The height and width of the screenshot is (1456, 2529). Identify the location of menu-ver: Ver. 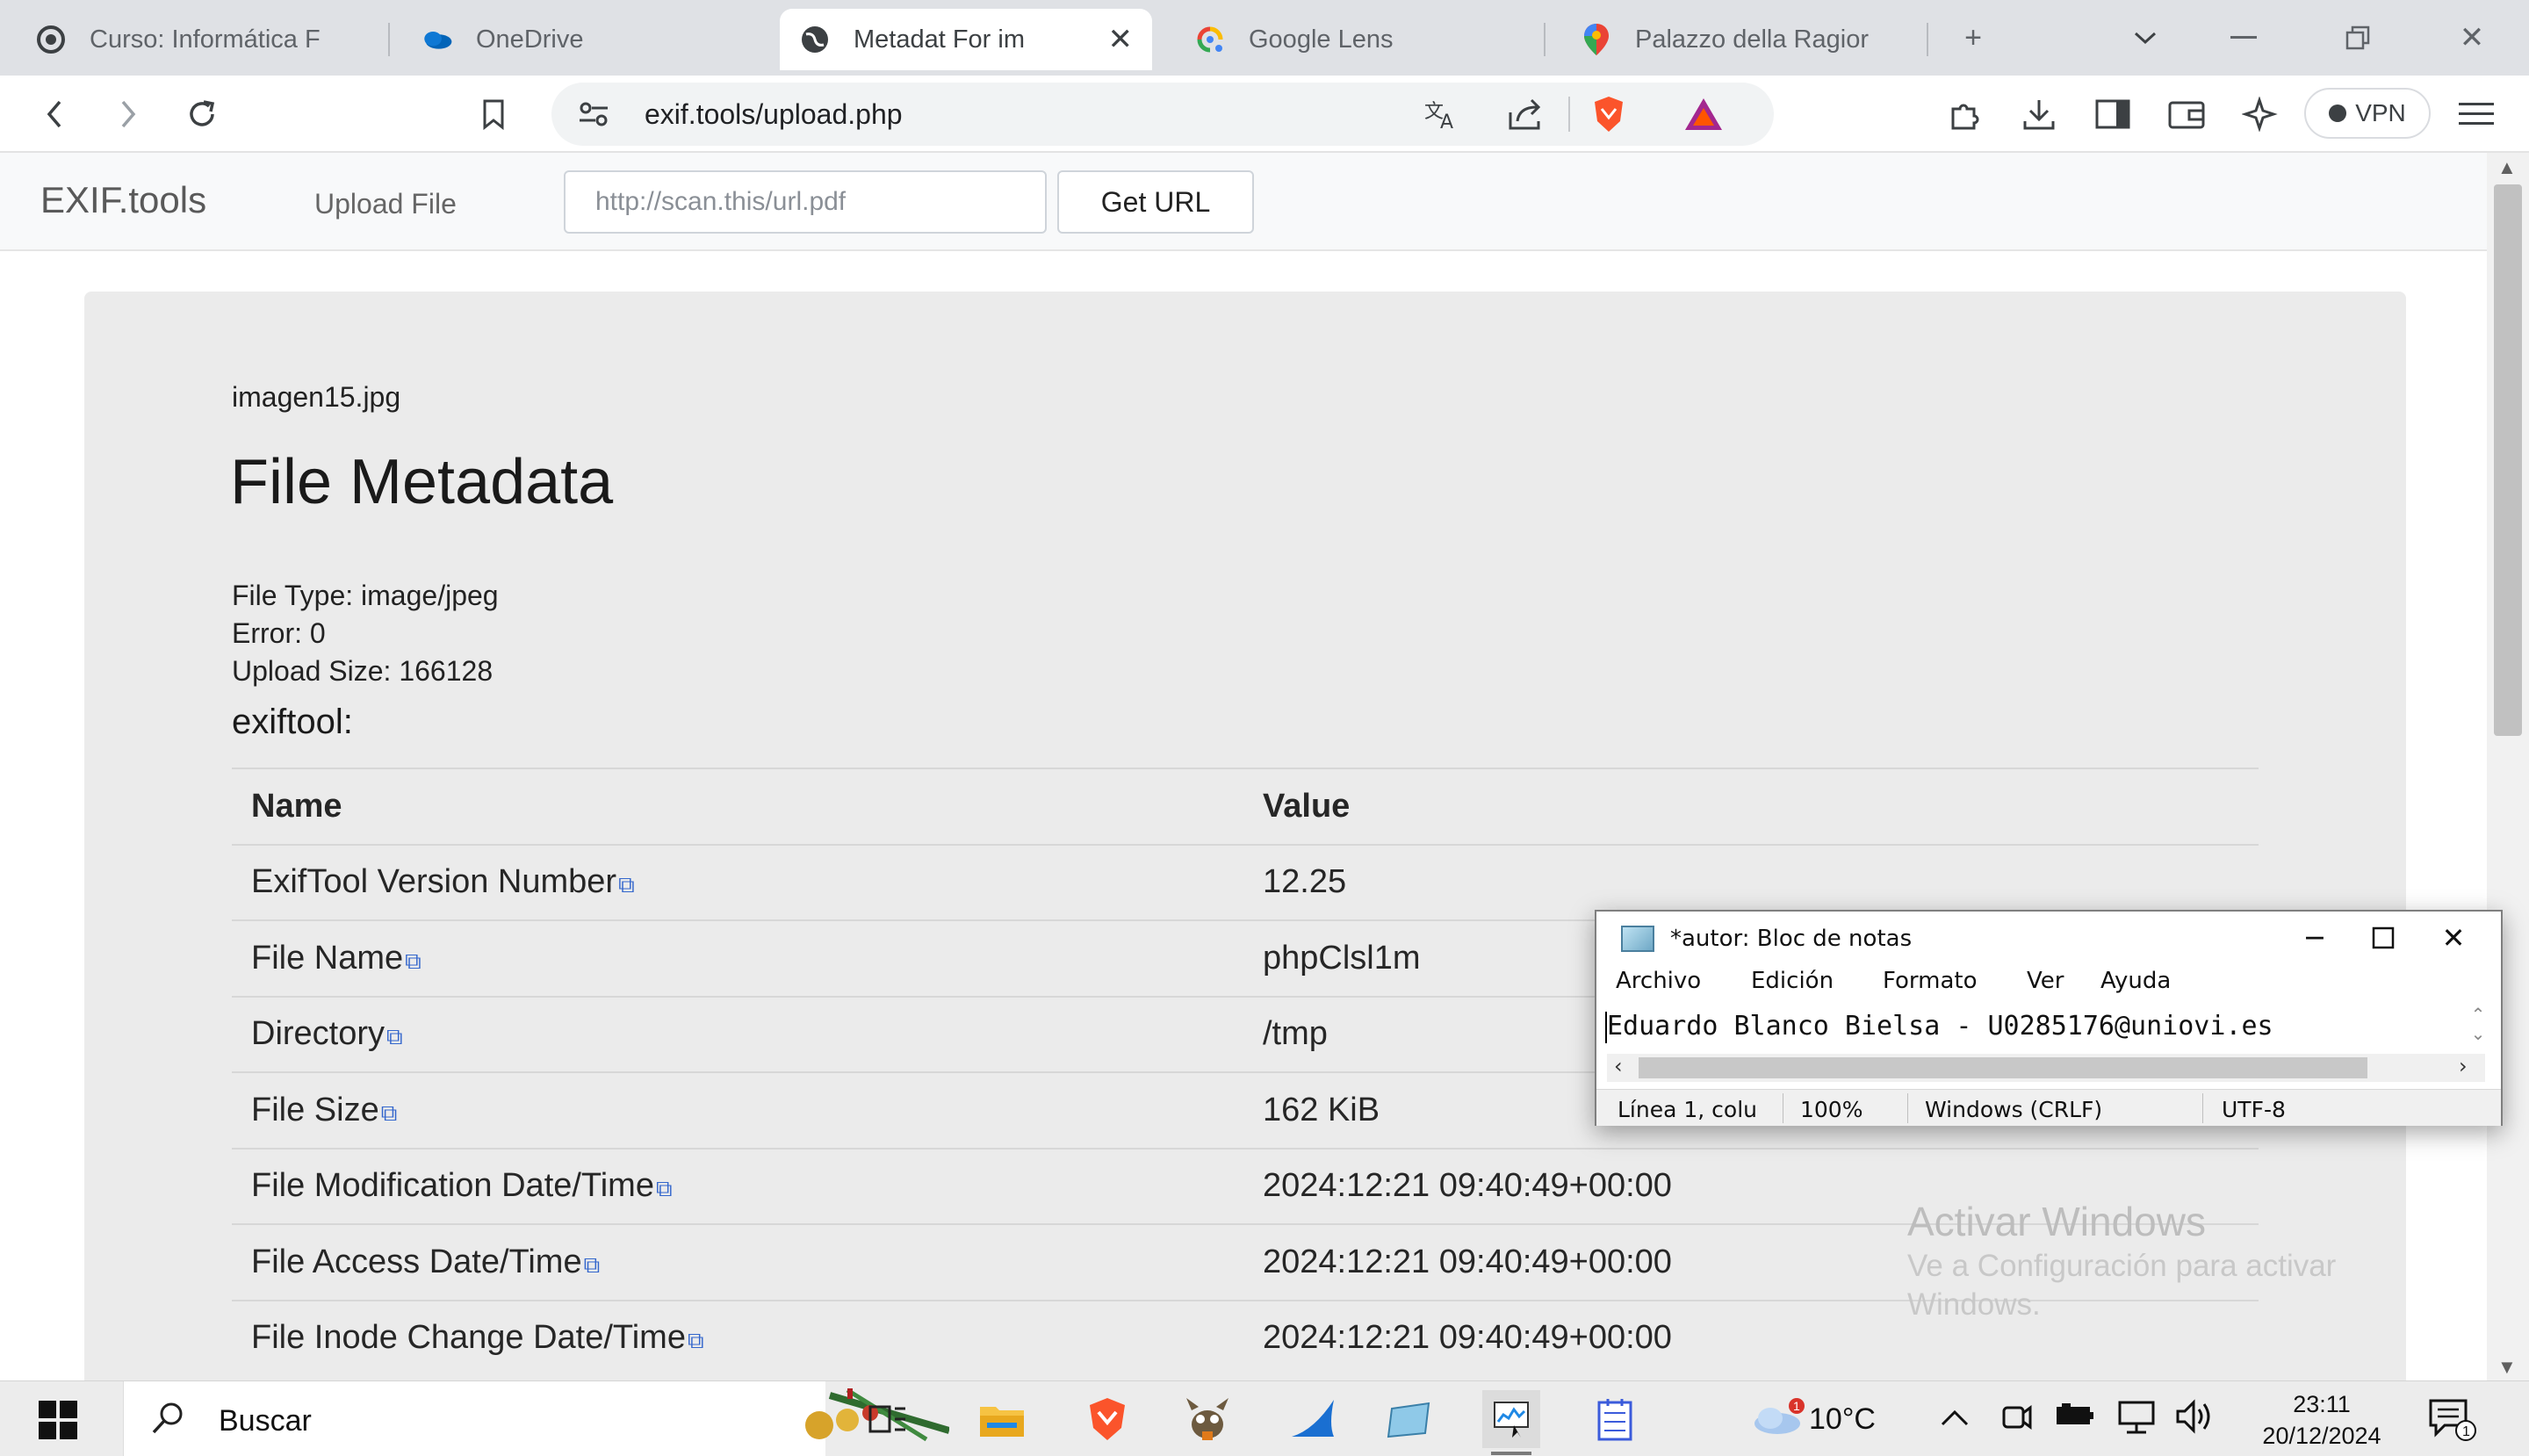
(2046, 981).